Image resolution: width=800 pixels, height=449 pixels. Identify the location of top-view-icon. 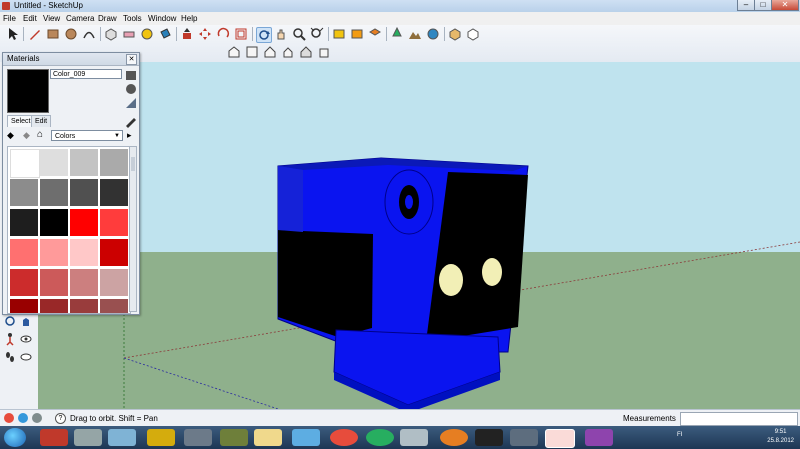
(252, 52).